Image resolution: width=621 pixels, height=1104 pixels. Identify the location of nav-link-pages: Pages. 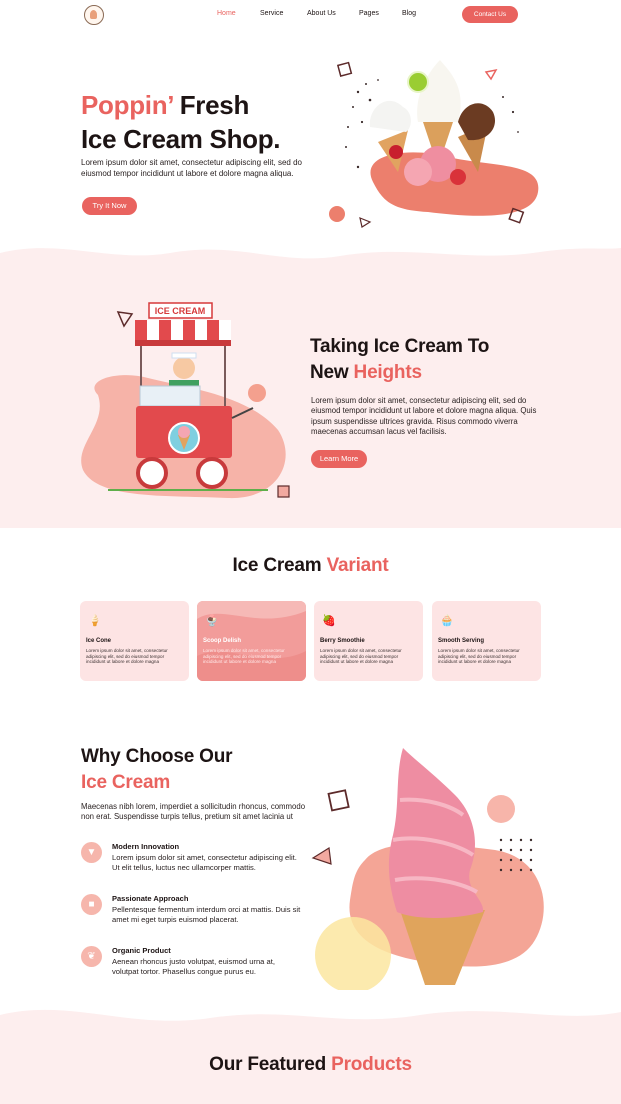
(369, 13).